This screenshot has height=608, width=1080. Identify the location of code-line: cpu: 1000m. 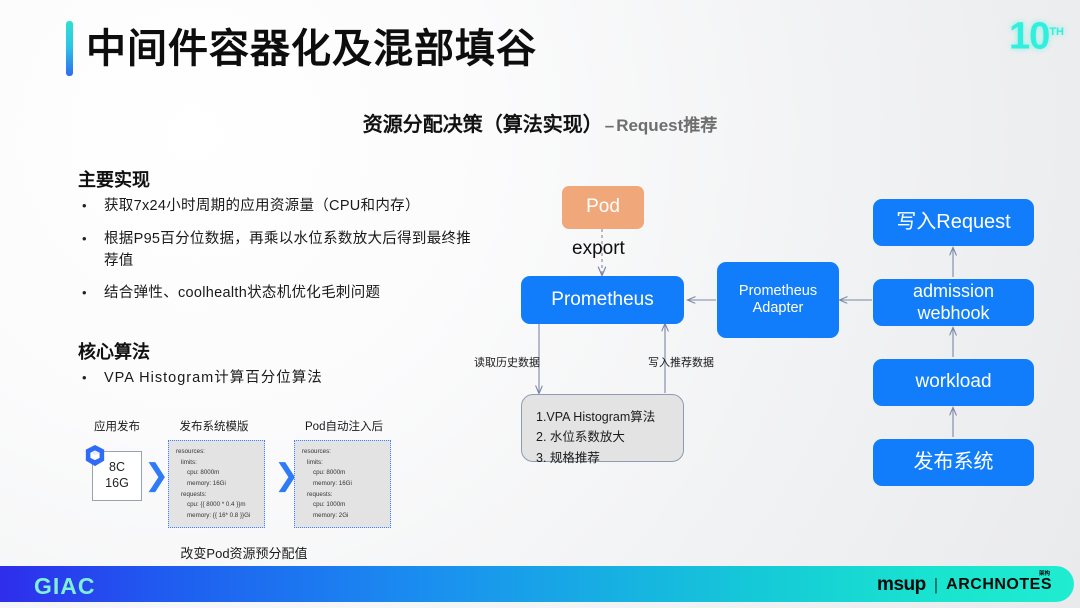
(329, 505).